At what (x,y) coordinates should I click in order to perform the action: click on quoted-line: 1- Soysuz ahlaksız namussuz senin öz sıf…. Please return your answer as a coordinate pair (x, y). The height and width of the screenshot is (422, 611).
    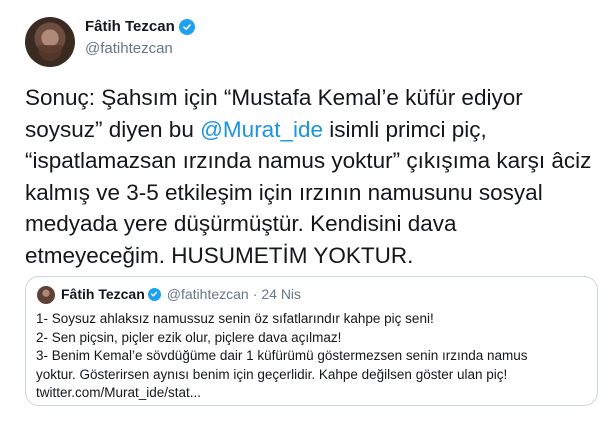
    Looking at the image, I should click on (235, 318).